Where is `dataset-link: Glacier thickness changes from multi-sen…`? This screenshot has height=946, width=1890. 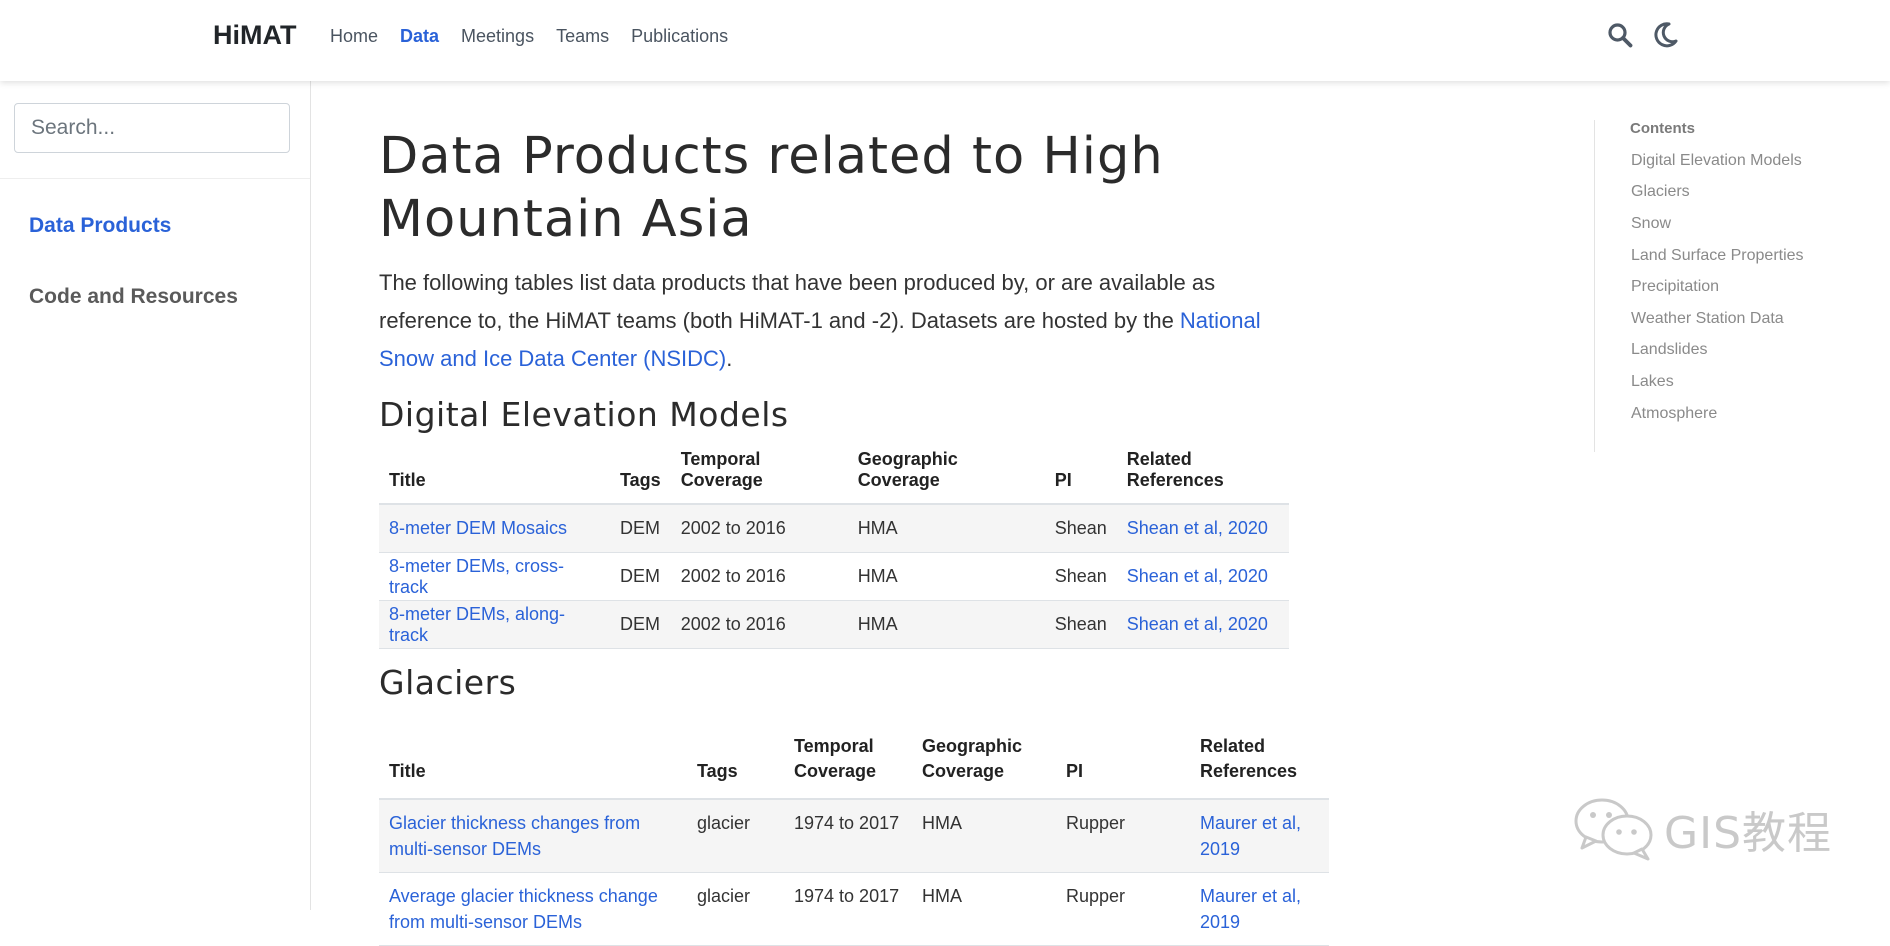
dataset-link: Glacier thickness changes from multi-sen… is located at coordinates (514, 836).